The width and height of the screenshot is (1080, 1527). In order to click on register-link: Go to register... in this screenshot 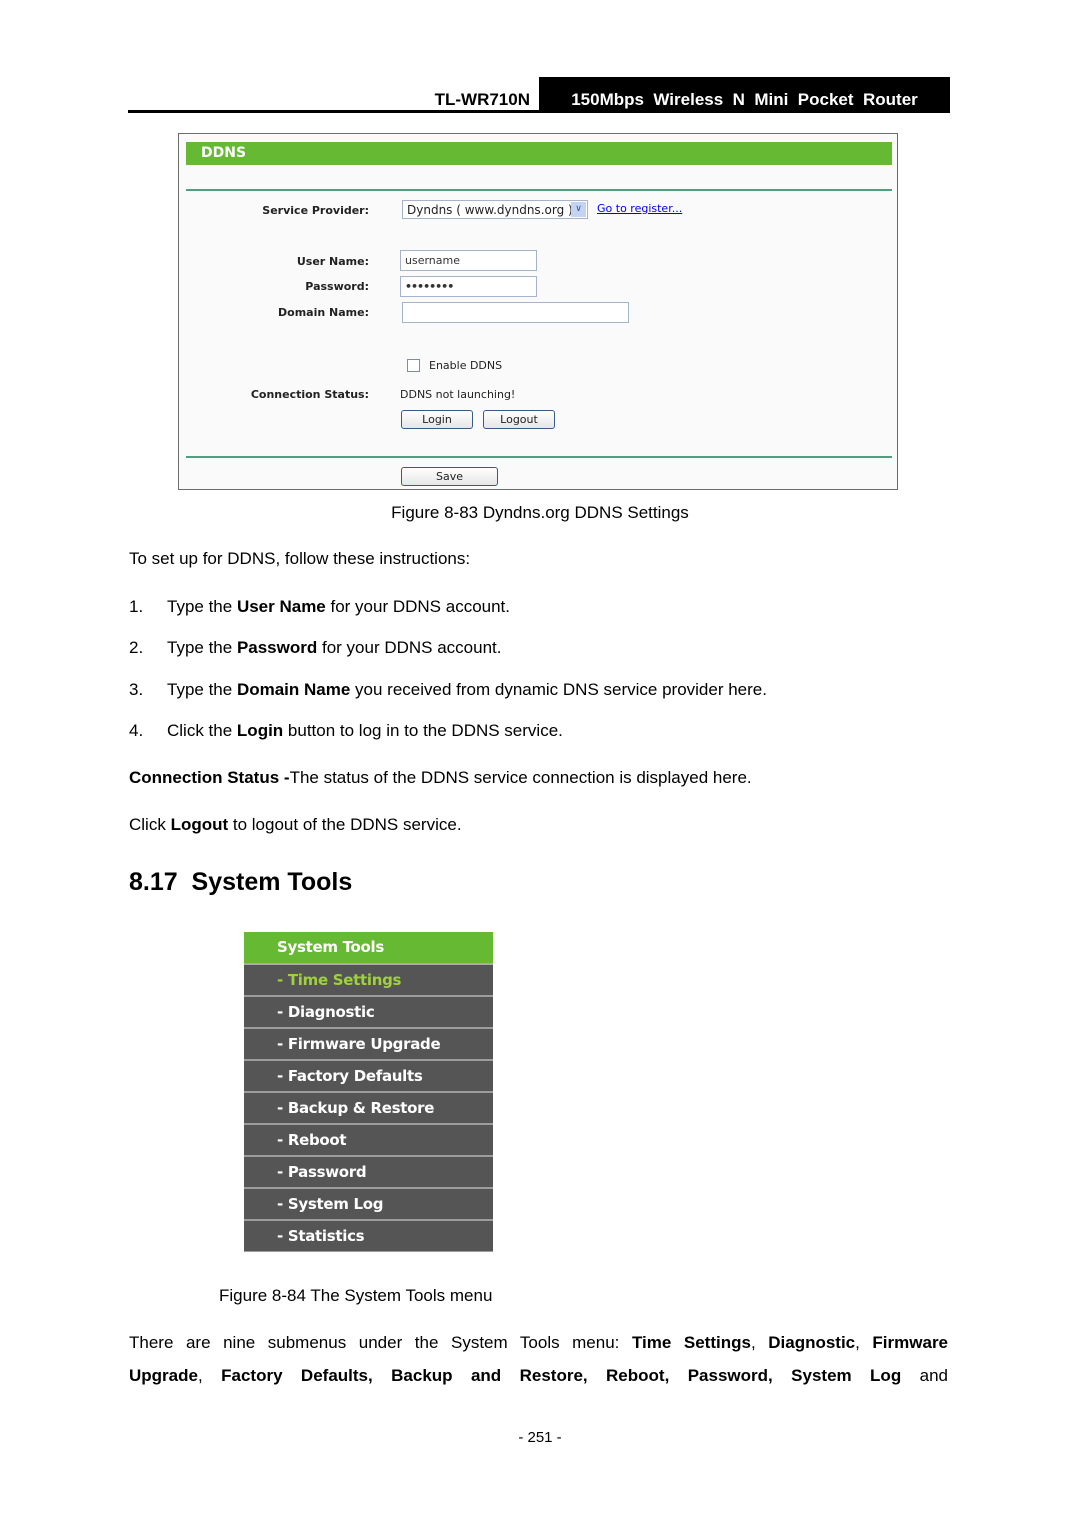, I will do `click(639, 208)`.